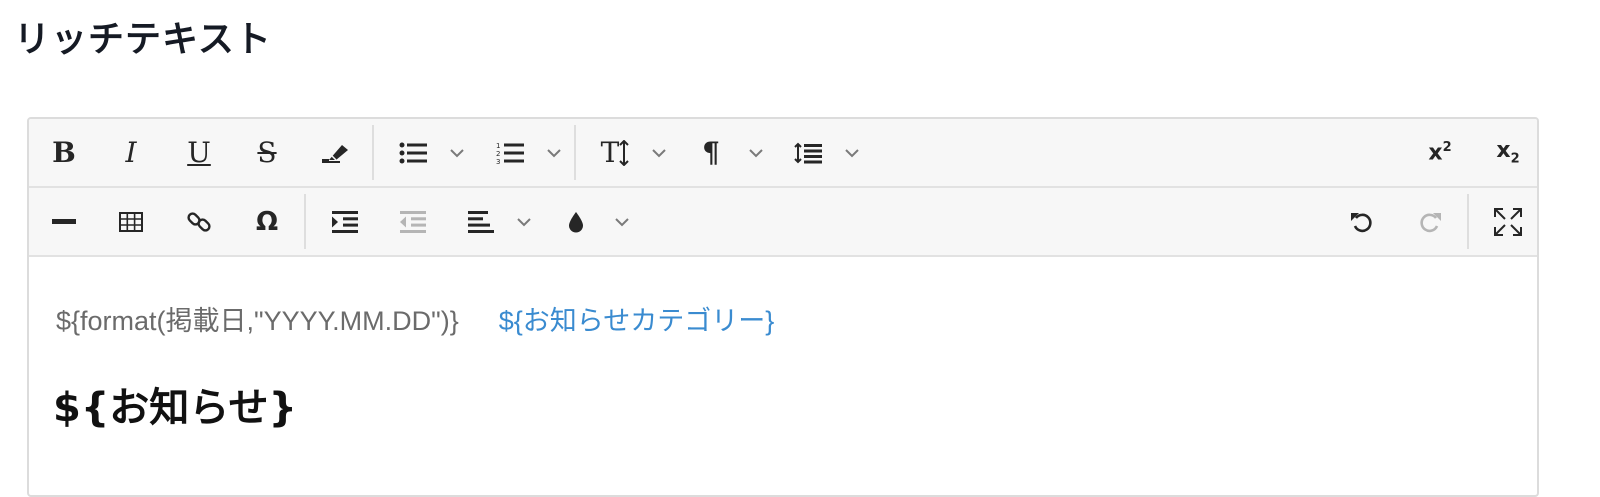 The image size is (1600, 497). What do you see at coordinates (498, 154) in the screenshot?
I see `svg-text: 2` at bounding box center [498, 154].